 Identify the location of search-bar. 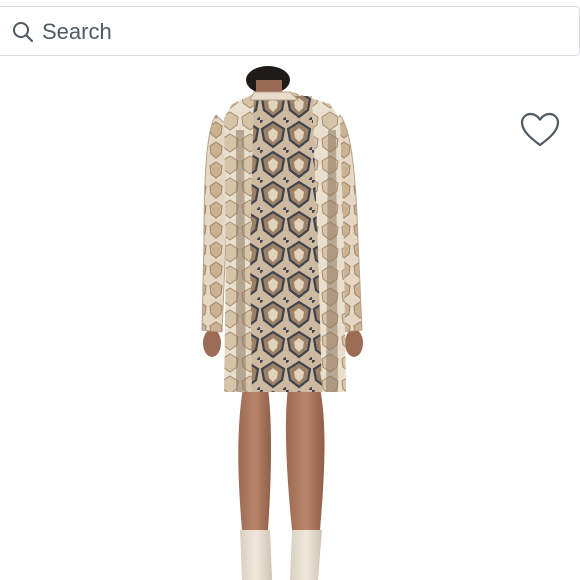
(290, 31).